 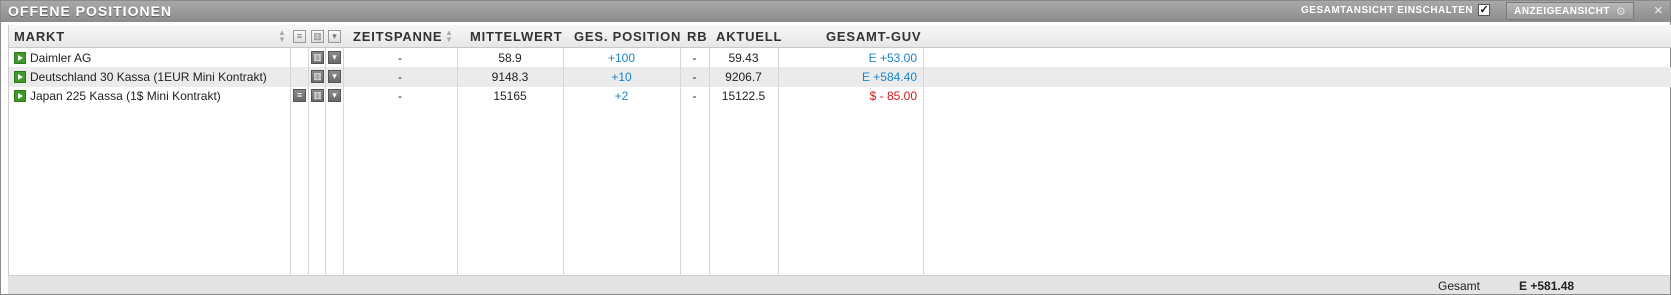 What do you see at coordinates (893, 96) in the screenshot?
I see `total-pnl-value: $ - 85.00` at bounding box center [893, 96].